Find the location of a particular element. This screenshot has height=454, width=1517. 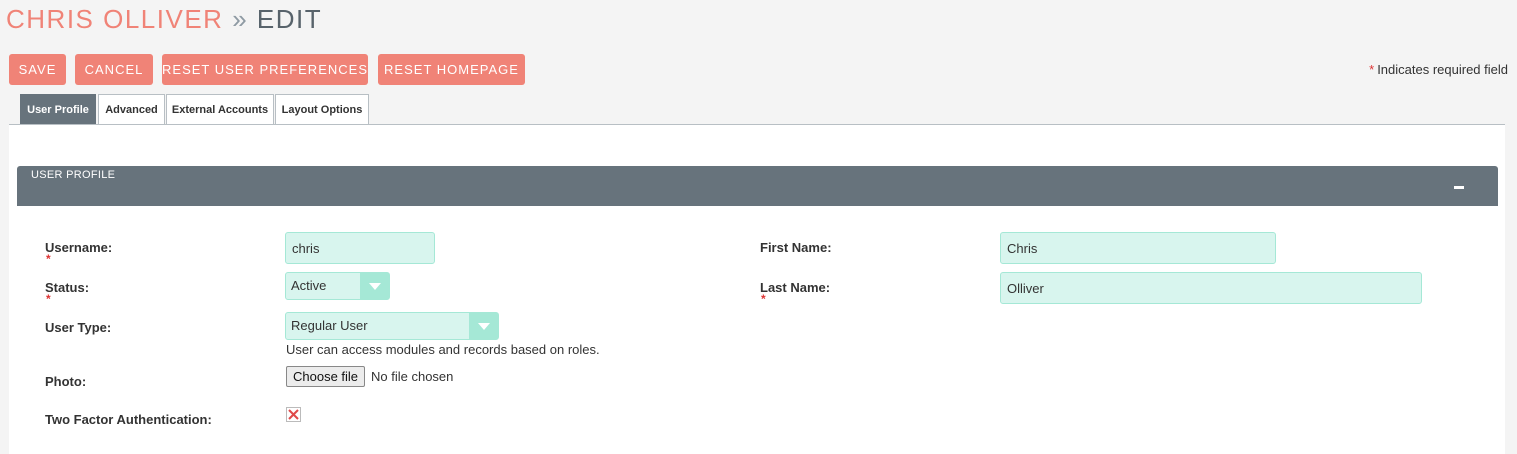

two-factor-checkbox is located at coordinates (293, 414).